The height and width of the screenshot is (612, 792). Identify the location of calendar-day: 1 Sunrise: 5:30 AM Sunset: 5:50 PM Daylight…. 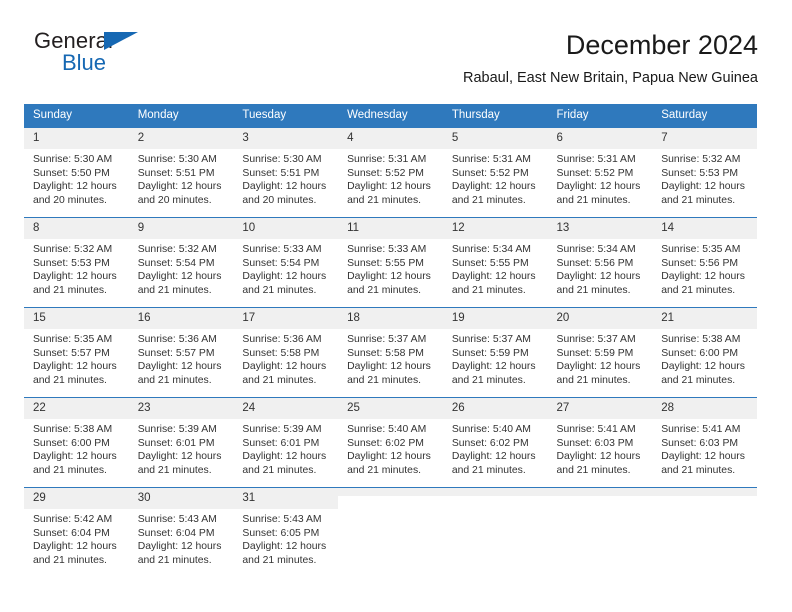
(76, 172).